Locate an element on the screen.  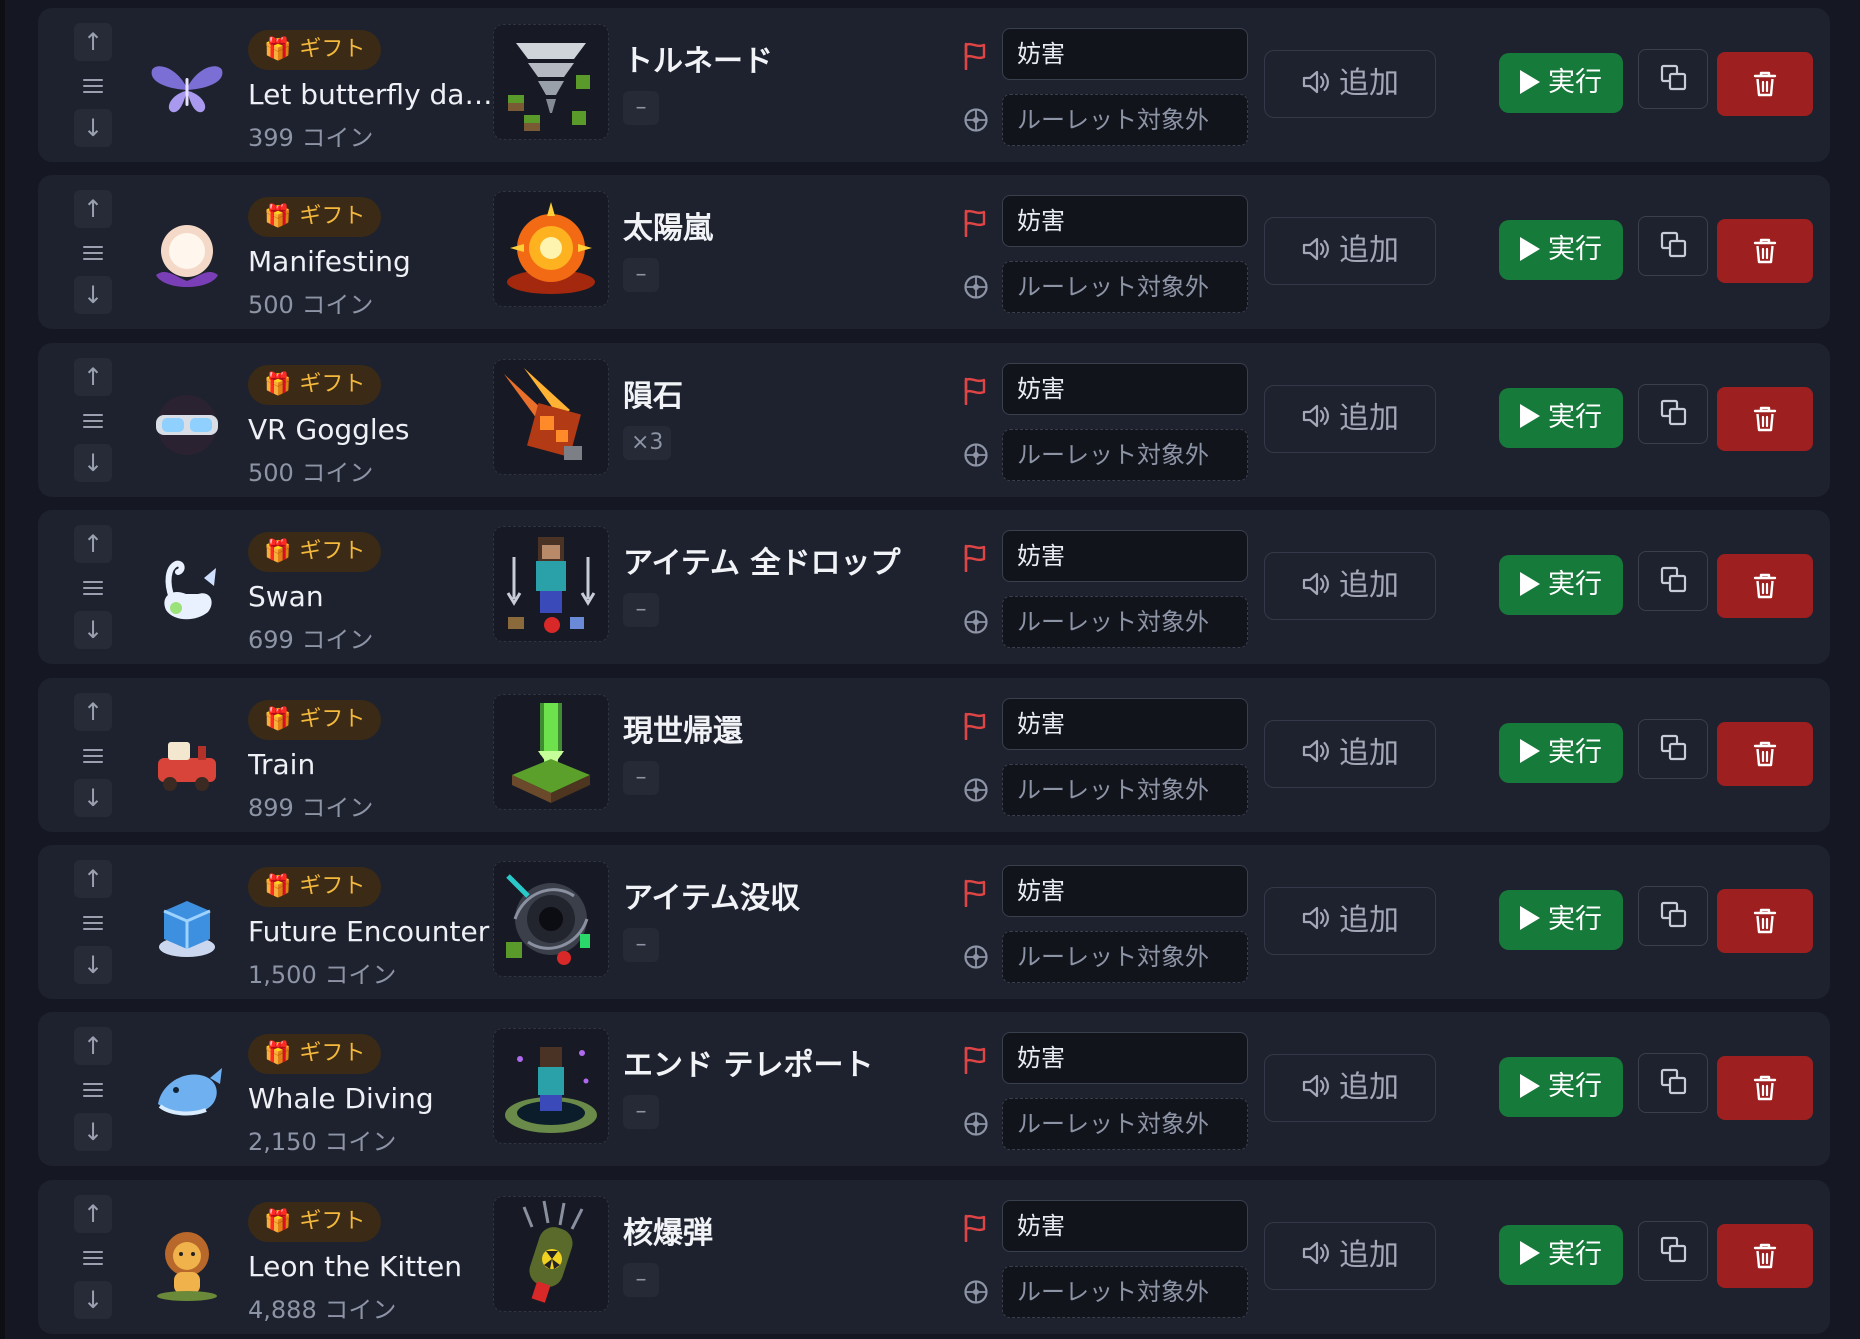
tornado-icon is located at coordinates (551, 82).